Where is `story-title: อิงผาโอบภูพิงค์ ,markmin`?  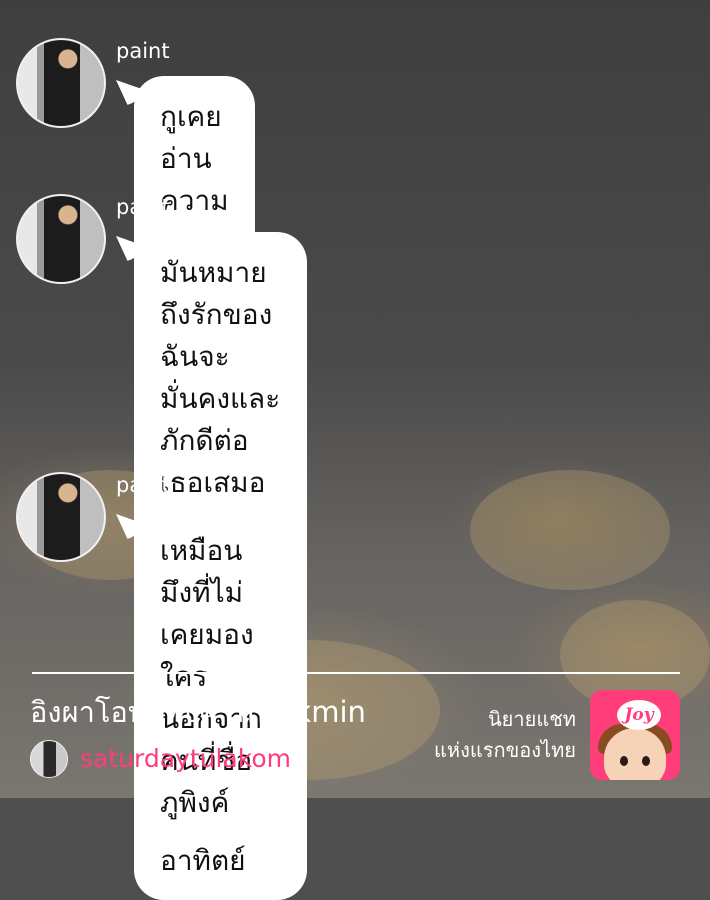 story-title: อิงผาโอบภูพิงค์ ,markmin is located at coordinates (198, 712).